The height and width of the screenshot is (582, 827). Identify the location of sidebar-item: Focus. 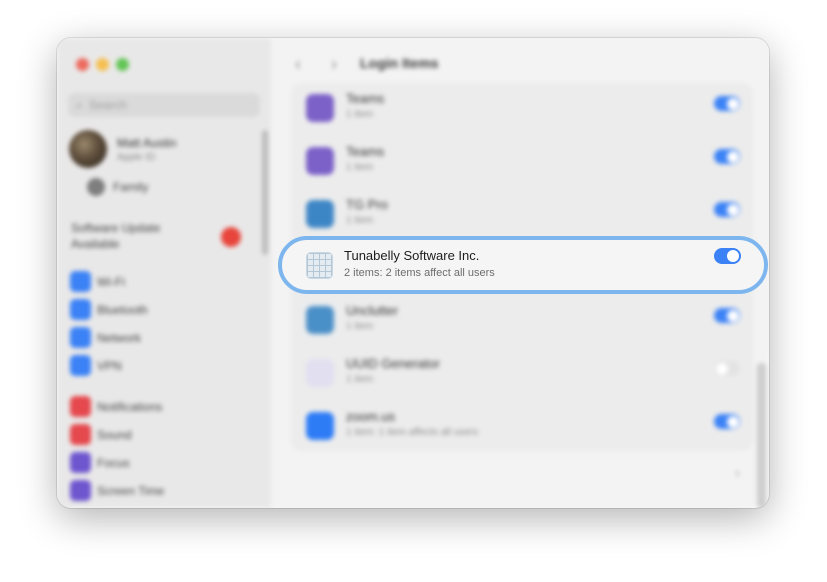
(100, 462).